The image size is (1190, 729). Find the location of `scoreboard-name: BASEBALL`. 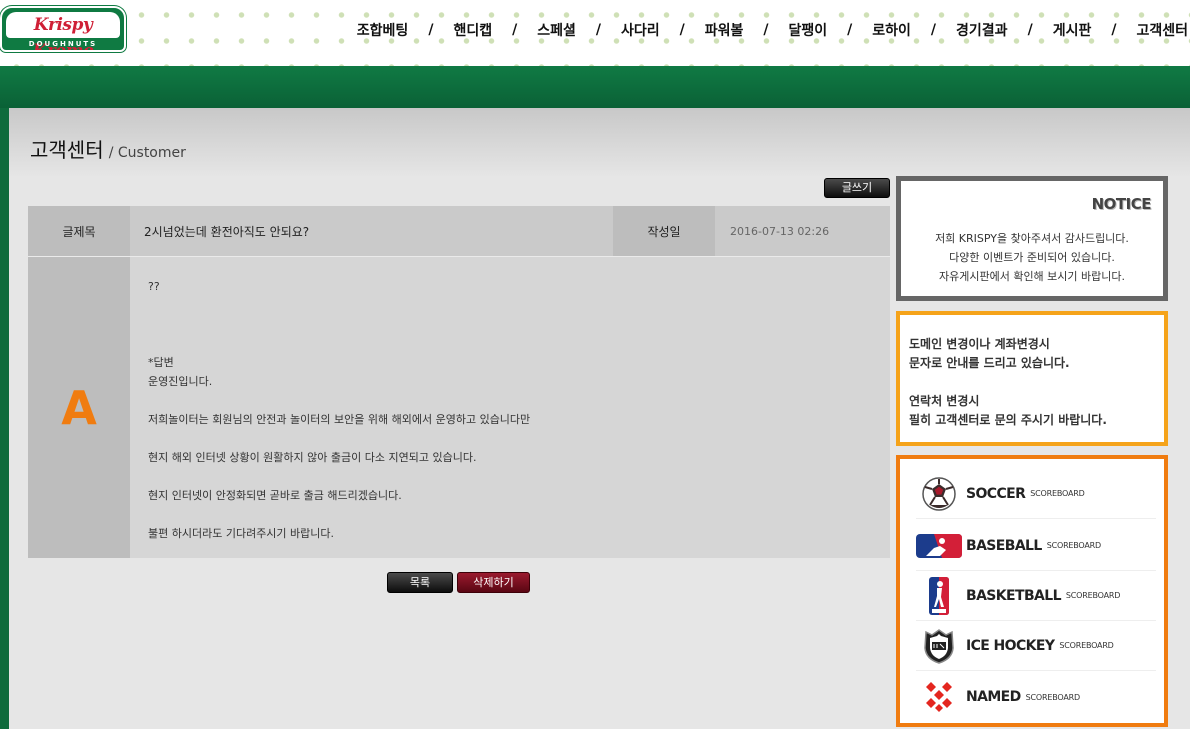

scoreboard-name: BASEBALL is located at coordinates (1004, 545).